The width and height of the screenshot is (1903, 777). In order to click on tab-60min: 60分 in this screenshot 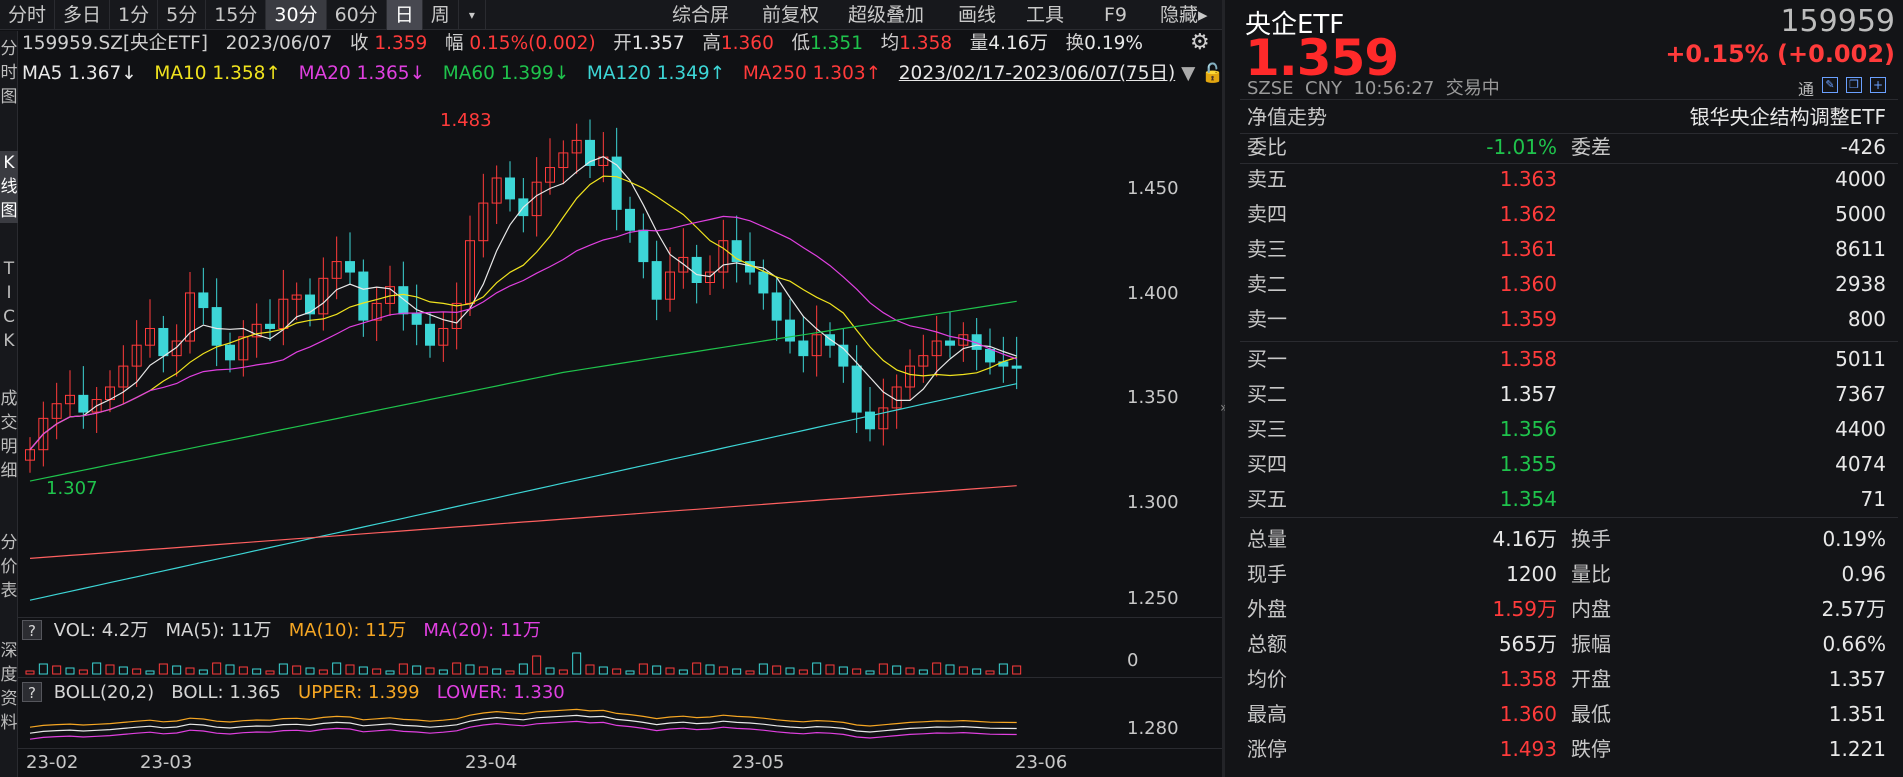, I will do `click(357, 15)`.